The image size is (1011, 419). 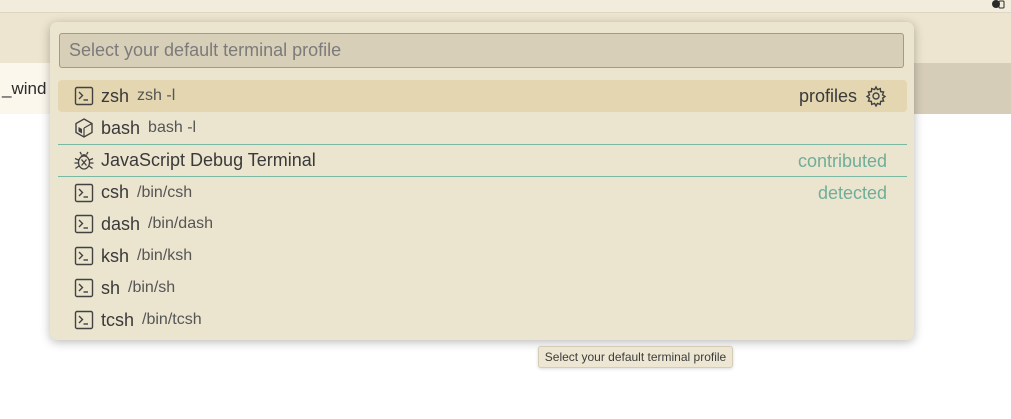 What do you see at coordinates (876, 96) in the screenshot?
I see `gear-icon` at bounding box center [876, 96].